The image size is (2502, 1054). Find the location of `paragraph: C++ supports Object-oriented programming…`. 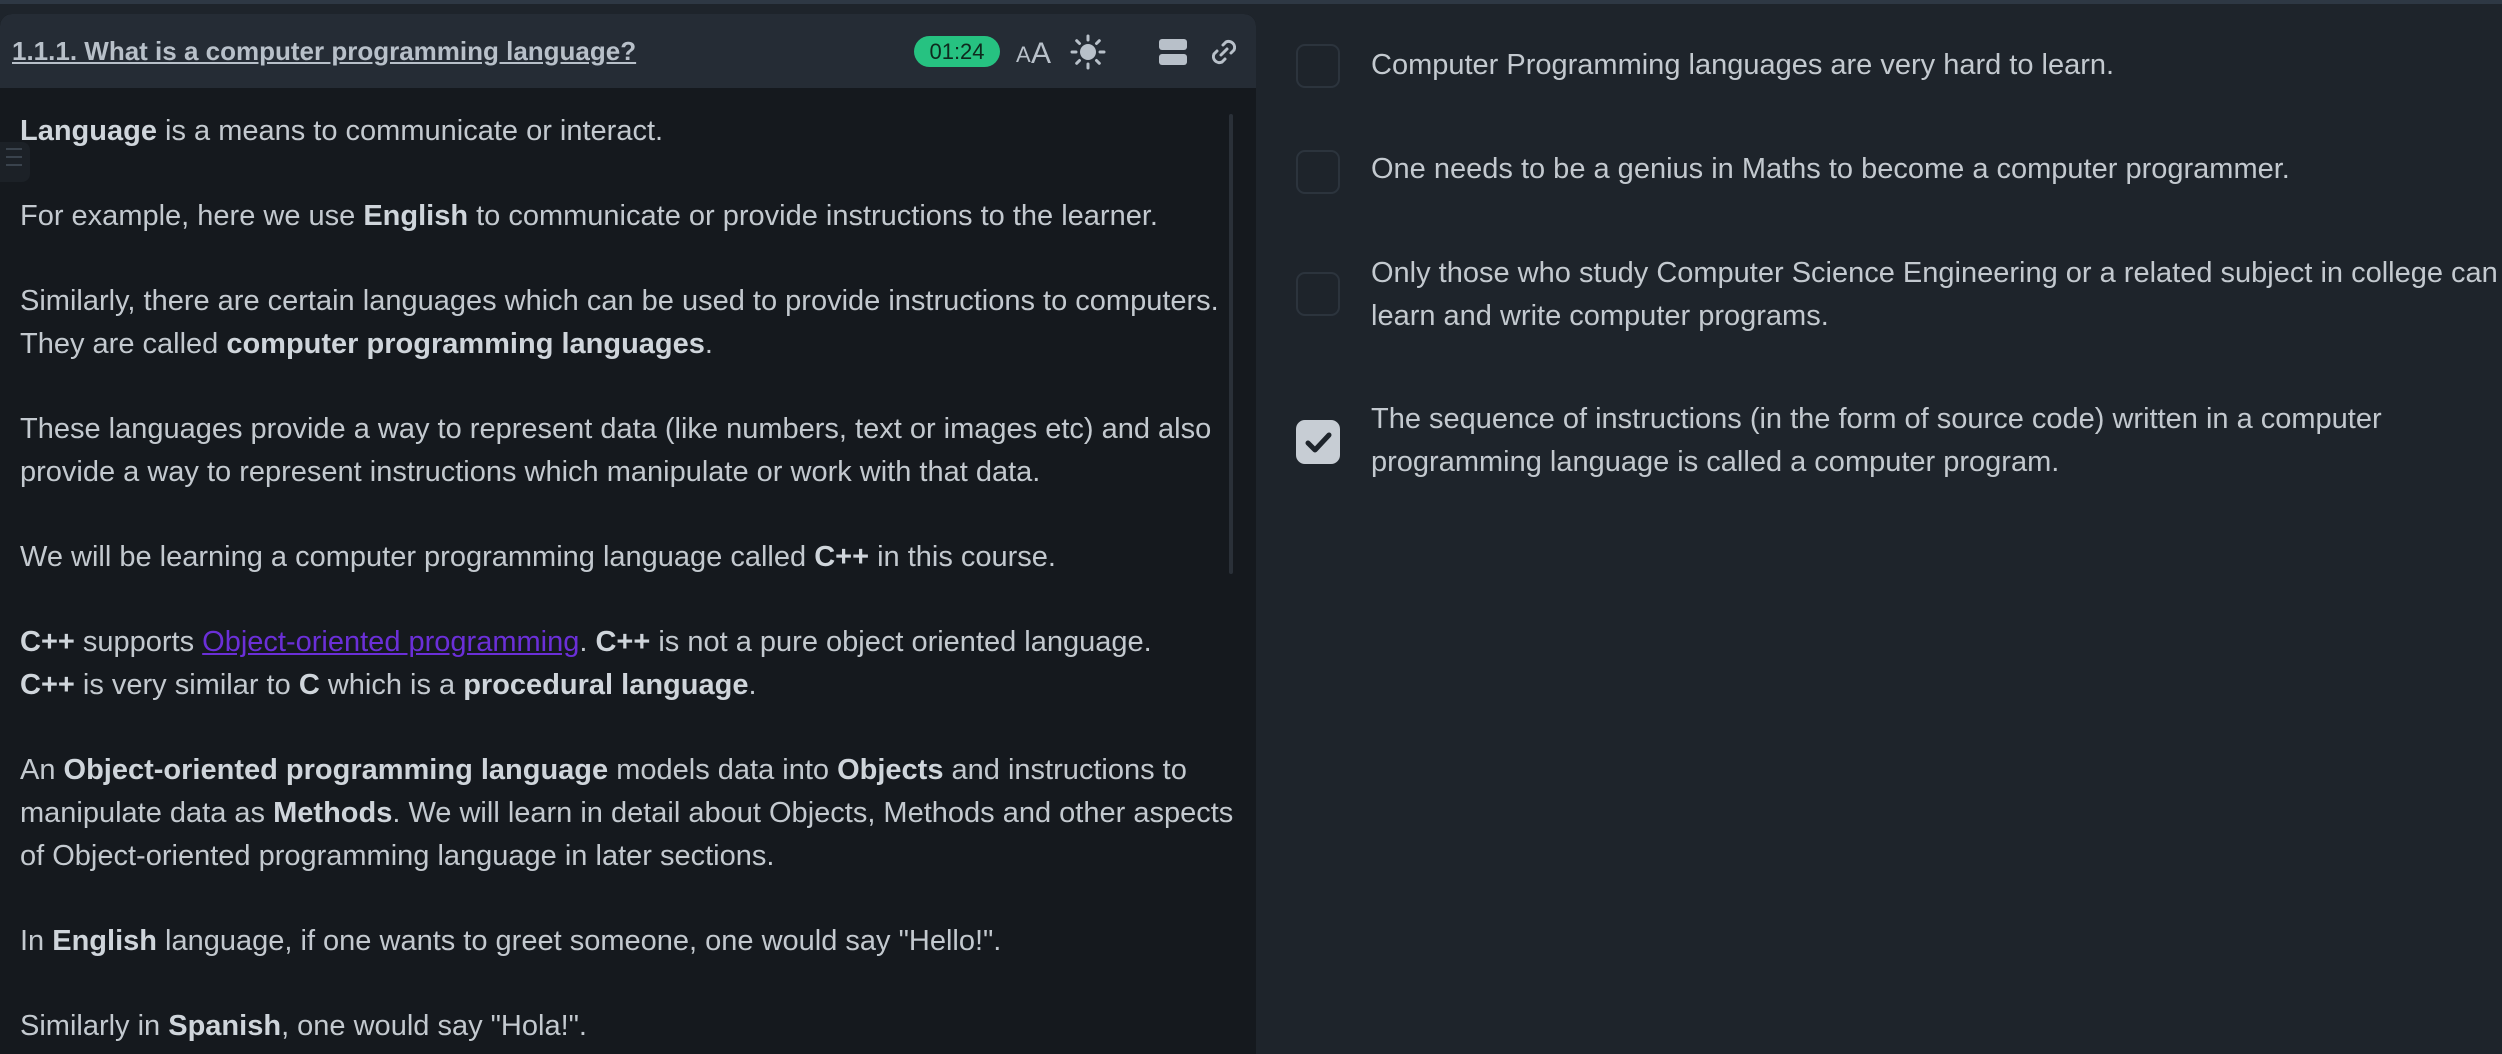

paragraph: C++ supports Object-oriented programming… is located at coordinates (586, 663).